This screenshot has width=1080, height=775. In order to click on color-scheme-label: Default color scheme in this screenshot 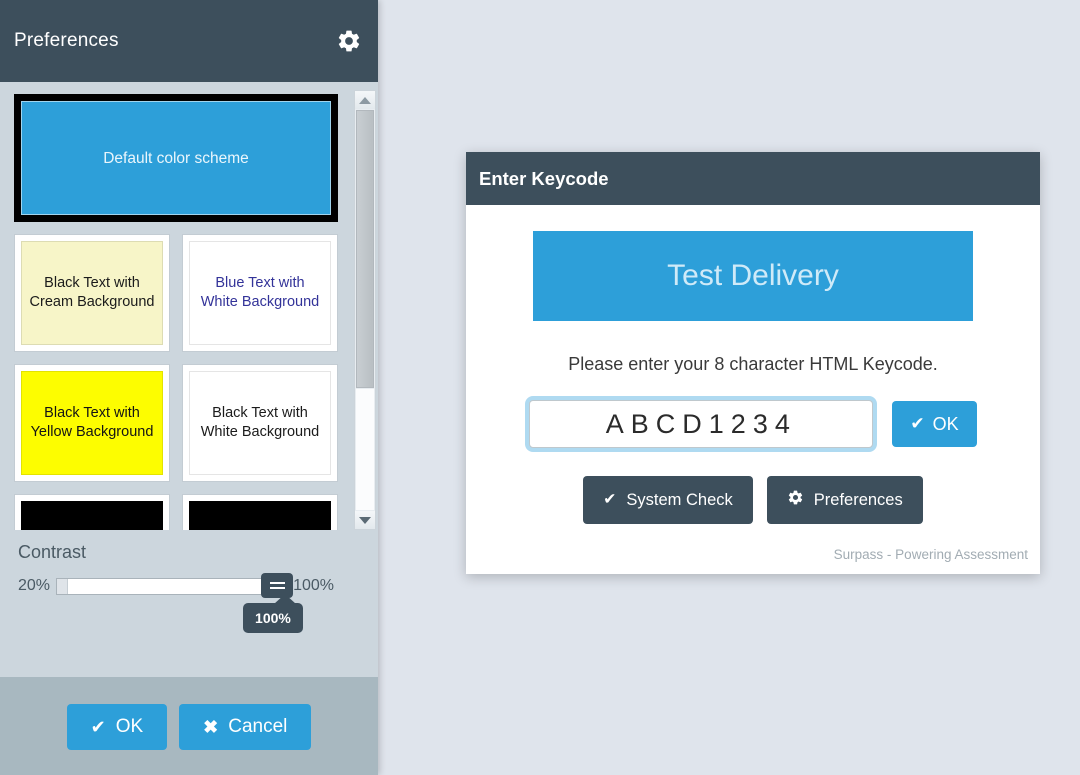, I will do `click(176, 158)`.